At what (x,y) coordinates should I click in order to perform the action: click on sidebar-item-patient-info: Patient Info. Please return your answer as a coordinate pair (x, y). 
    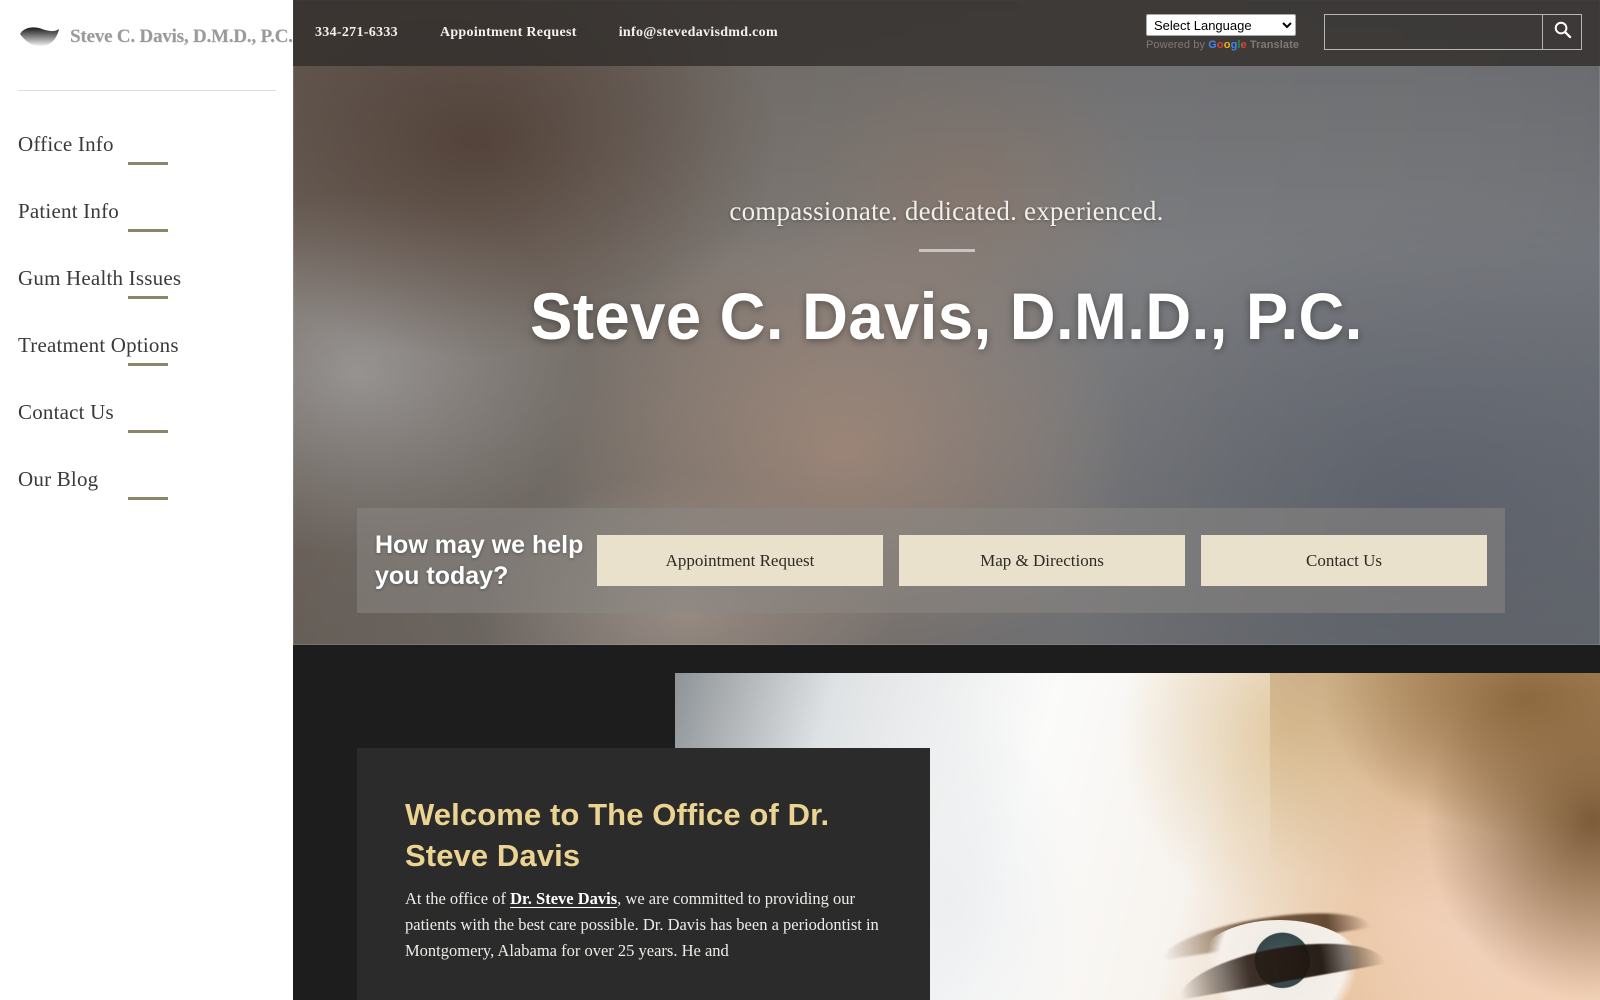
    Looking at the image, I should click on (146, 226).